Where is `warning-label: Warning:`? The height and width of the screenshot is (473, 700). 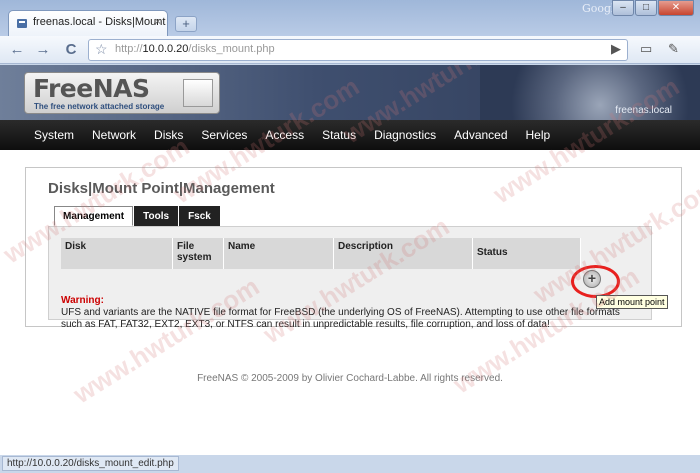 warning-label: Warning: is located at coordinates (82, 300).